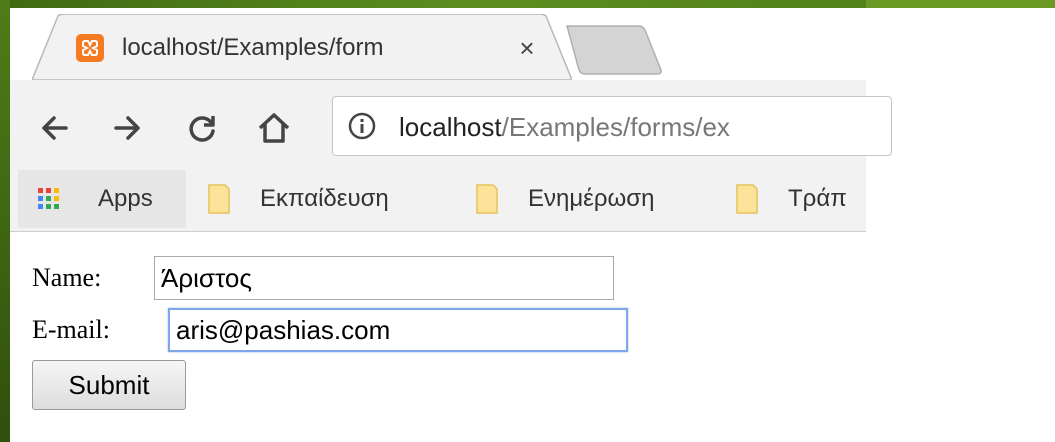 This screenshot has width=1055, height=442. Describe the element at coordinates (67, 277) in the screenshot. I see `name-label: Name:` at that location.